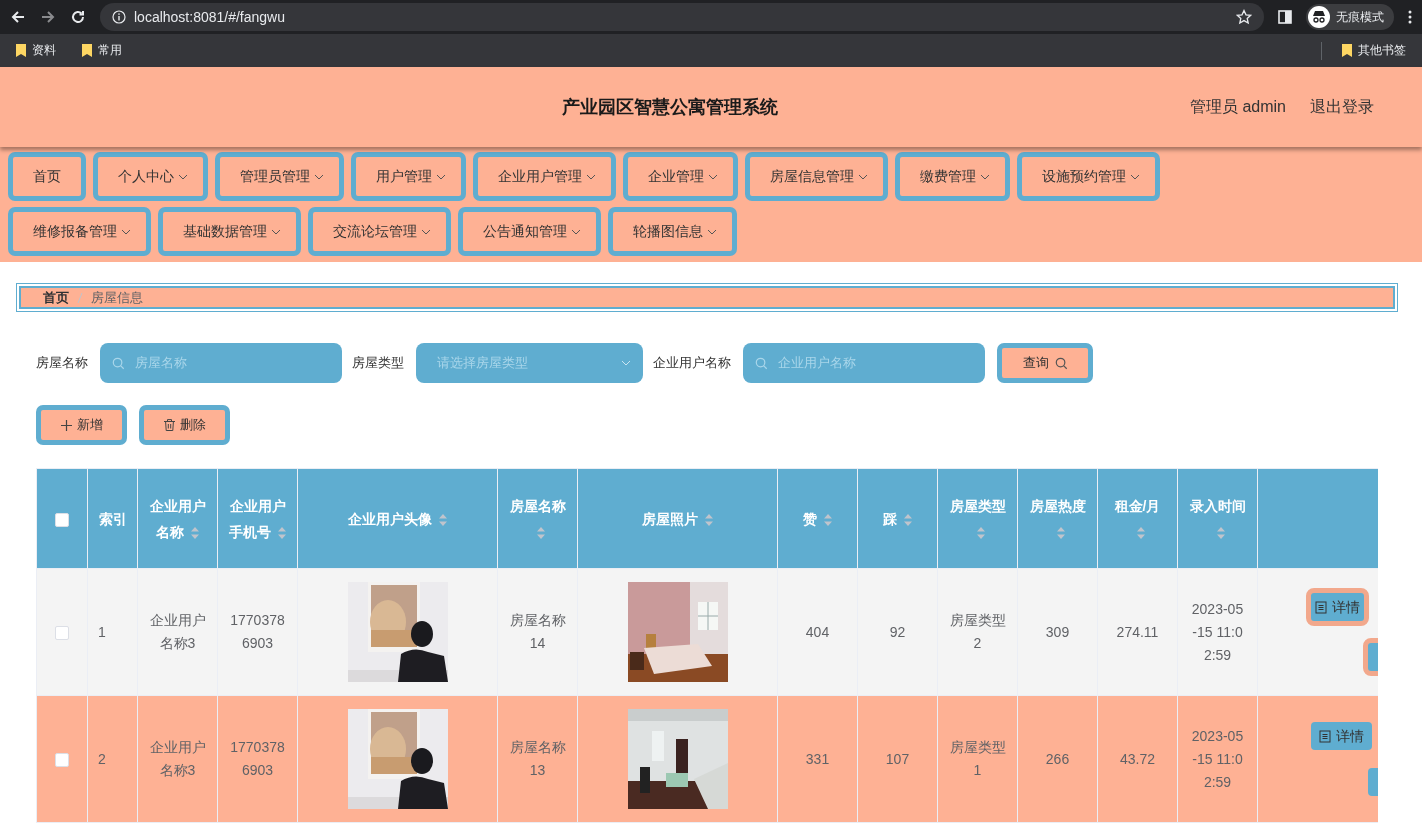 This screenshot has height=823, width=1422. I want to click on table-cell: 107, so click(897, 759).